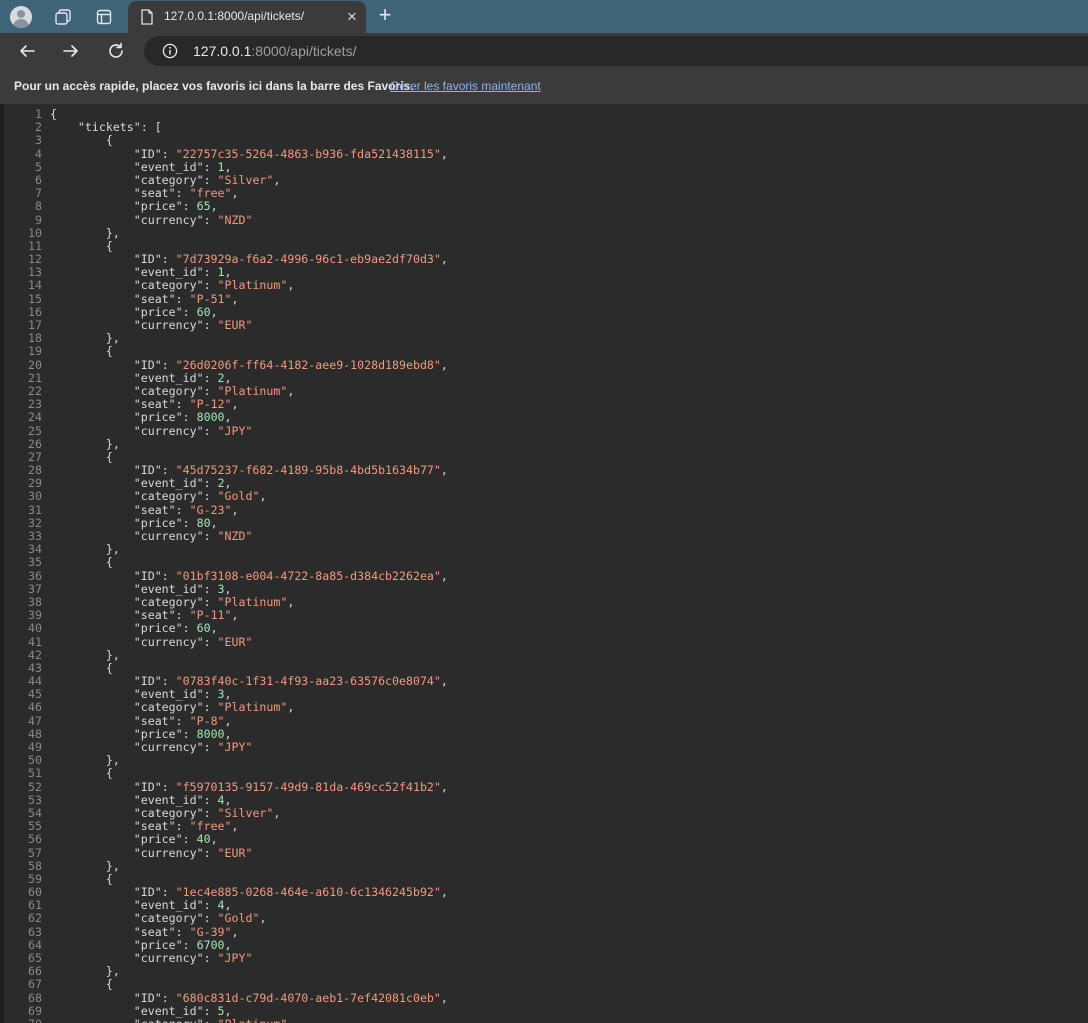 Image resolution: width=1088 pixels, height=1023 pixels. Describe the element at coordinates (544, 338) in the screenshot. I see `code-line: 18 },` at that location.